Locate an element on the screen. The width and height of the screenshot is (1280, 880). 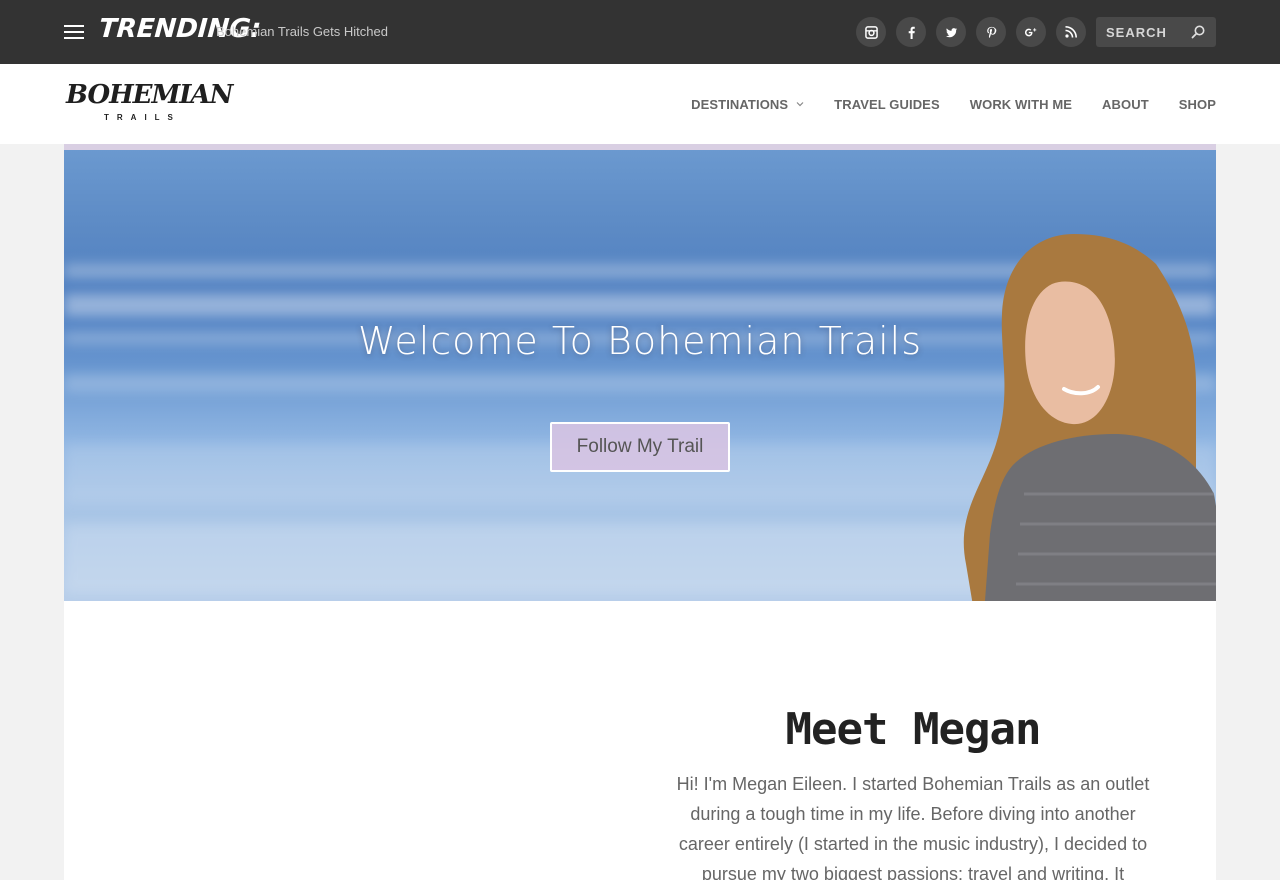
nav-shop: SHOP is located at coordinates (1197, 104).